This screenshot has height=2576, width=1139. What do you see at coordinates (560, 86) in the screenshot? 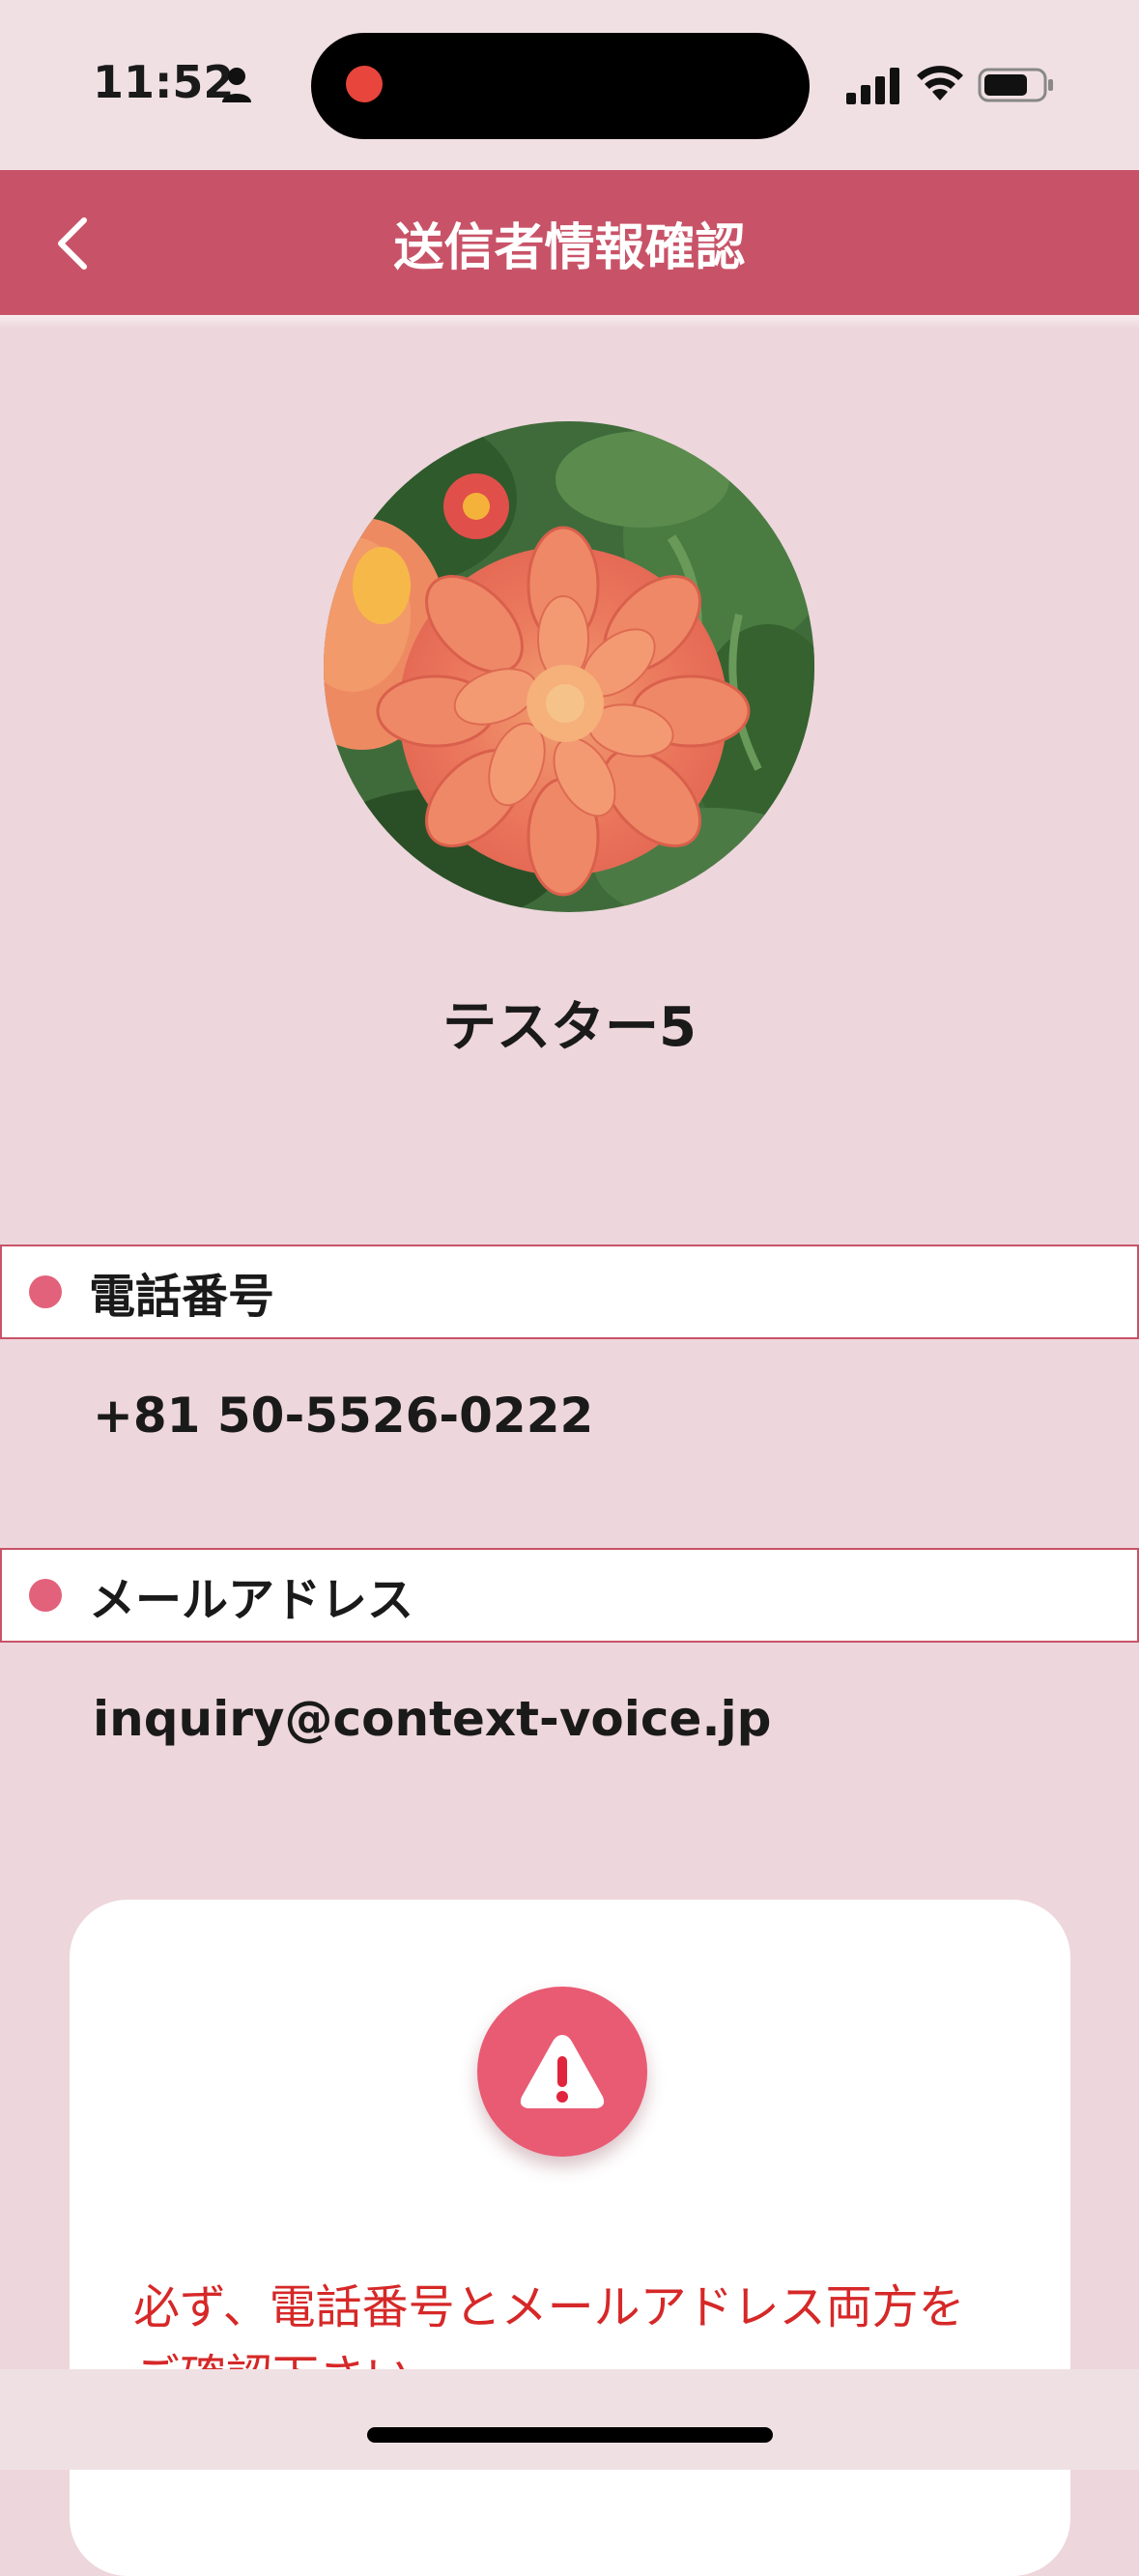
I see `dynamic-island` at bounding box center [560, 86].